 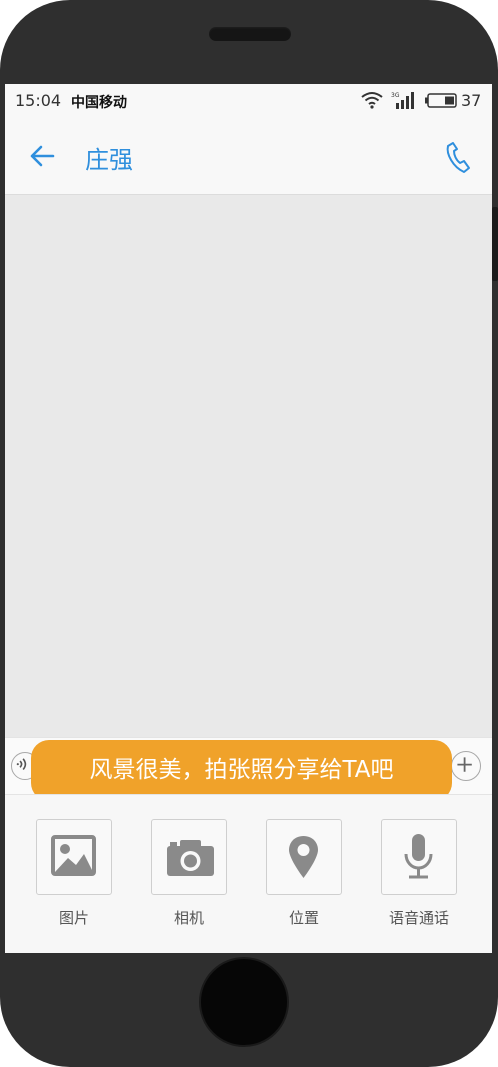 I want to click on image-label: 图片, so click(x=73, y=918).